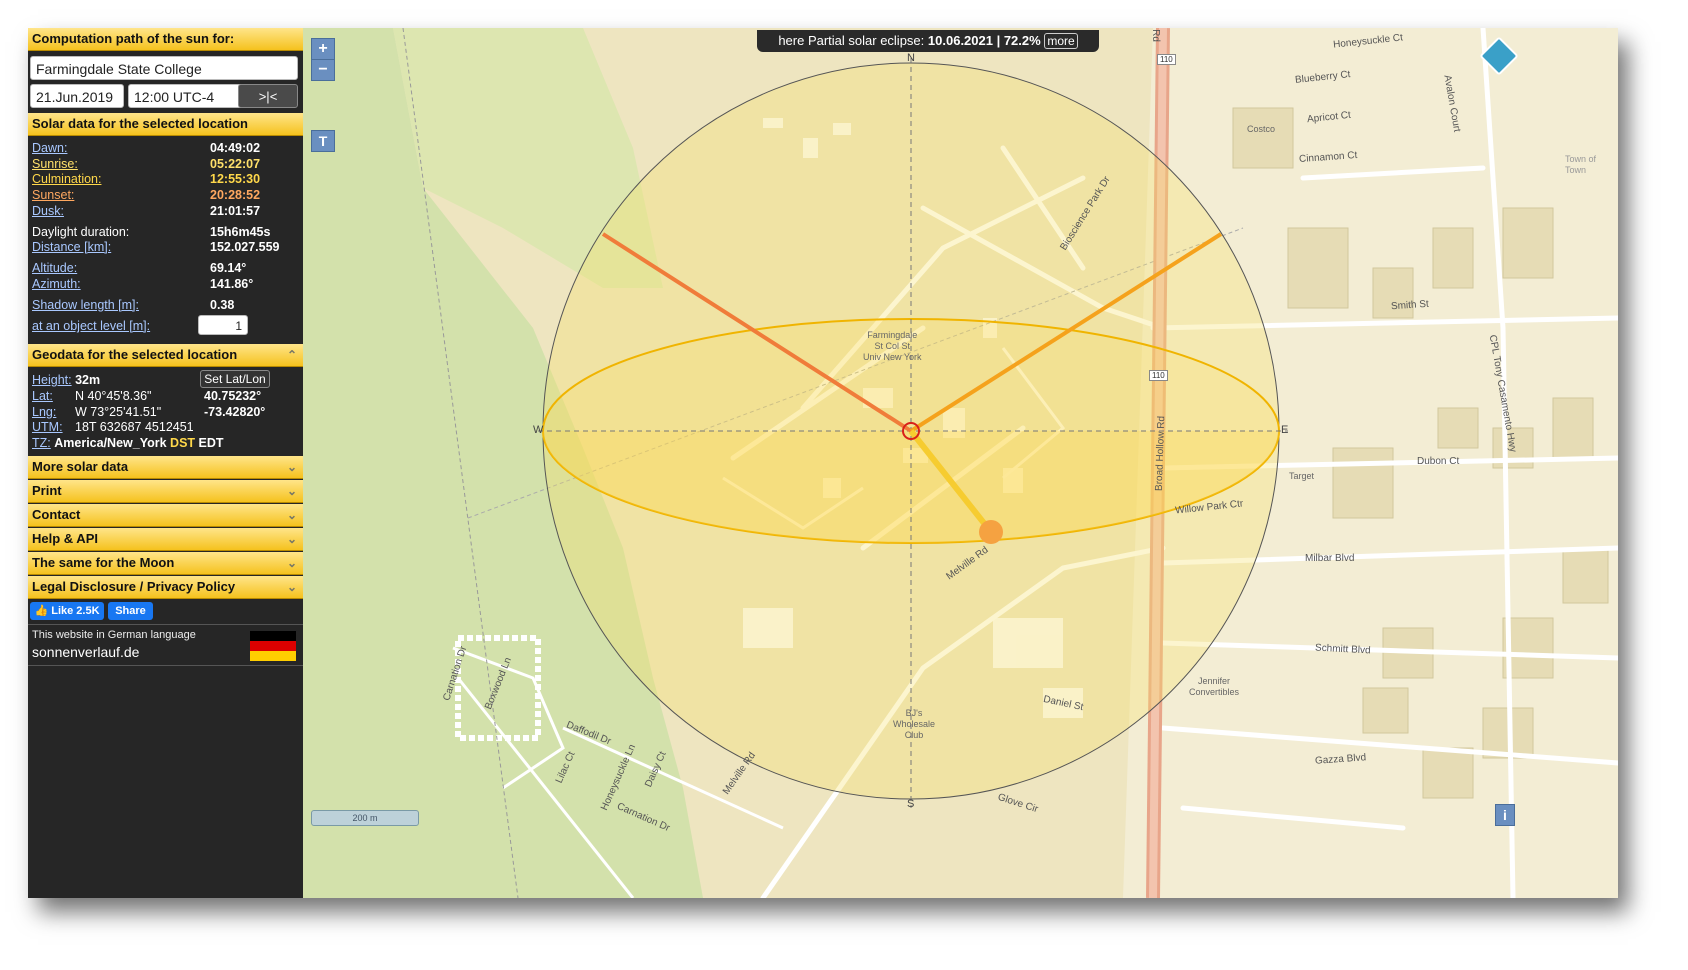  Describe the element at coordinates (75, 611) in the screenshot. I see `like-label: Like 2.5K` at that location.